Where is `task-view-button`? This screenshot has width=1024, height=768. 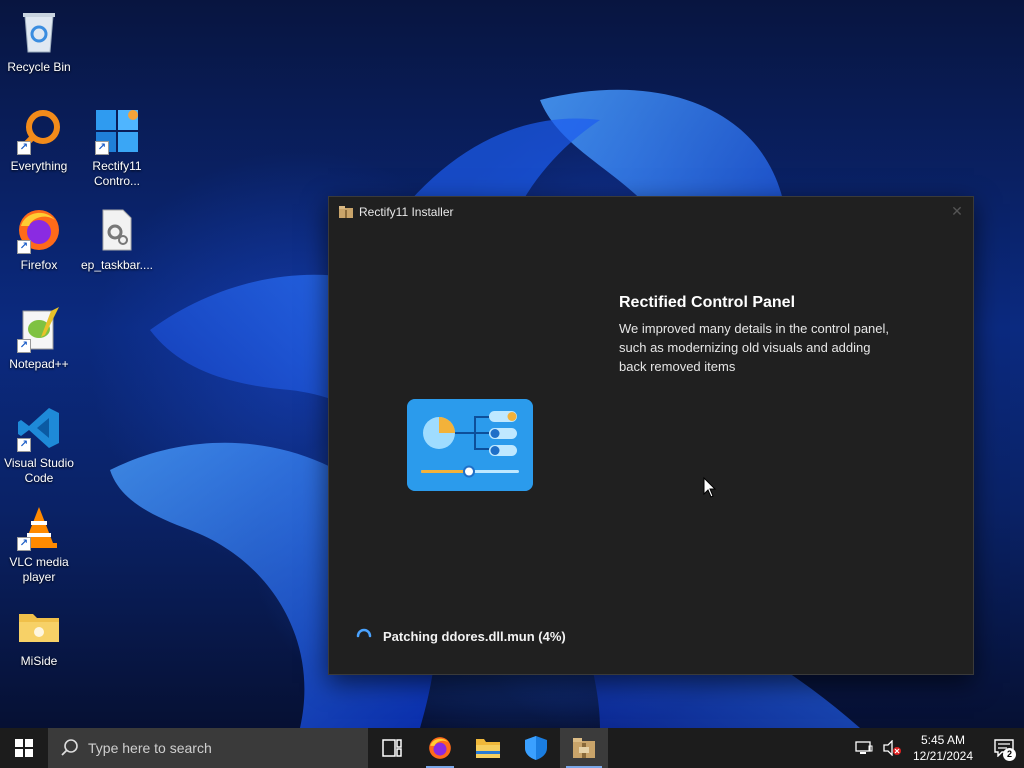
task-view-button is located at coordinates (392, 748).